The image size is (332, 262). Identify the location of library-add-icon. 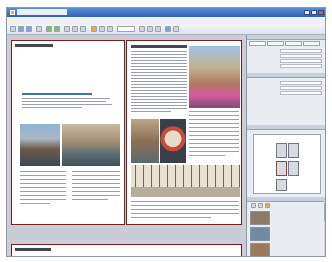
(253, 205).